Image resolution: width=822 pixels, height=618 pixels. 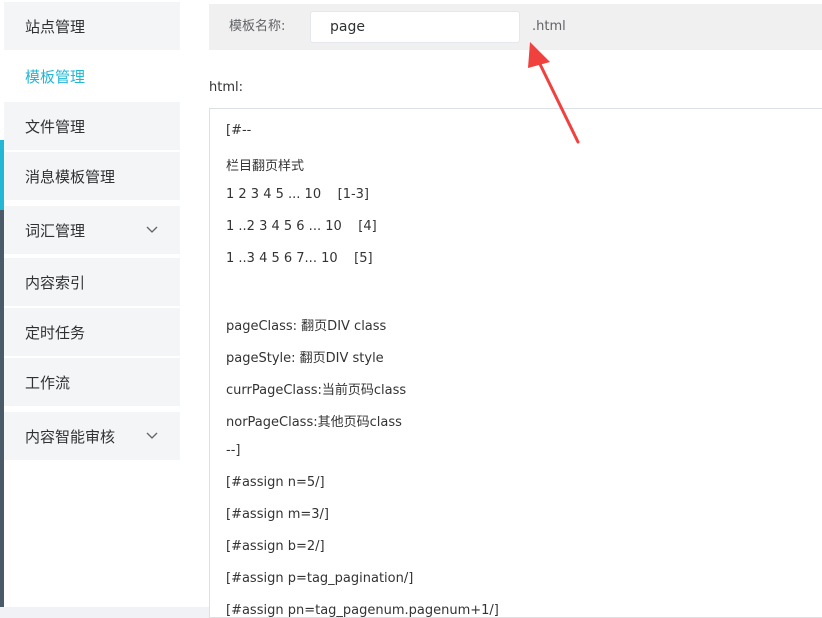 I want to click on sidebar-item-workflow: 工作流, so click(x=92, y=382).